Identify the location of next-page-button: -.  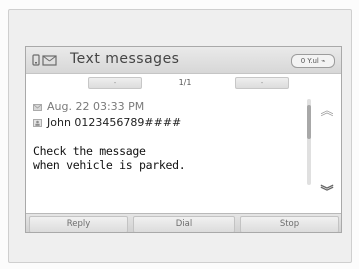
(262, 83).